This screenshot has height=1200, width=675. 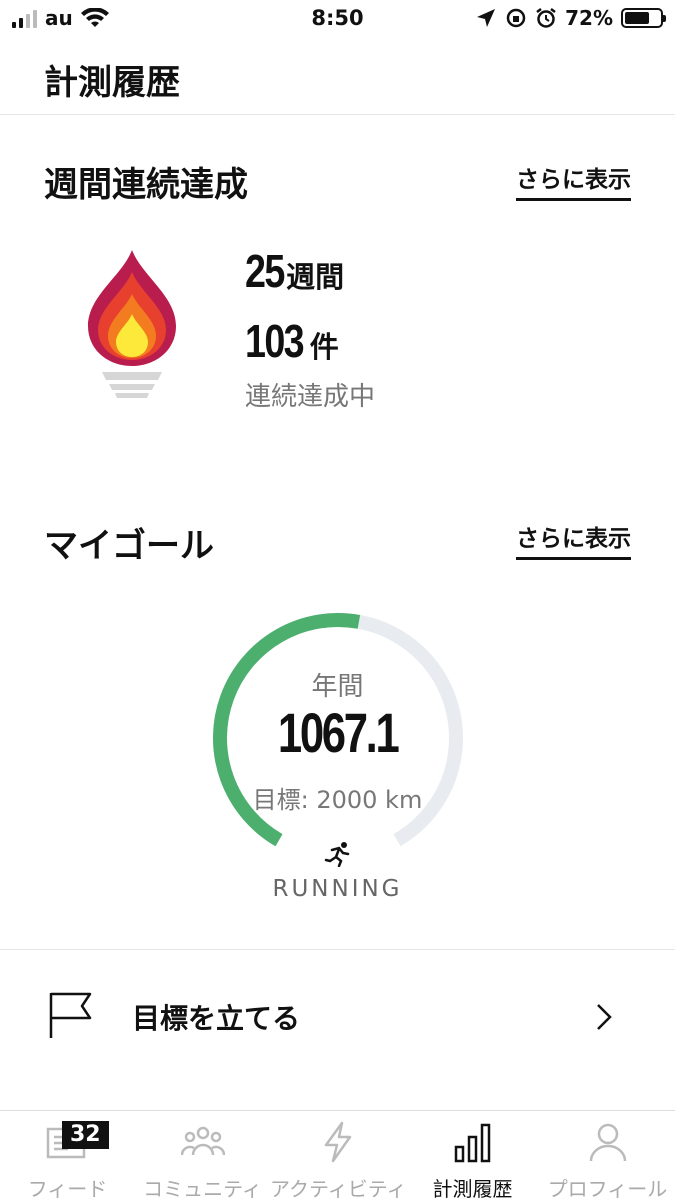 What do you see at coordinates (132, 324) in the screenshot?
I see `flame-icon` at bounding box center [132, 324].